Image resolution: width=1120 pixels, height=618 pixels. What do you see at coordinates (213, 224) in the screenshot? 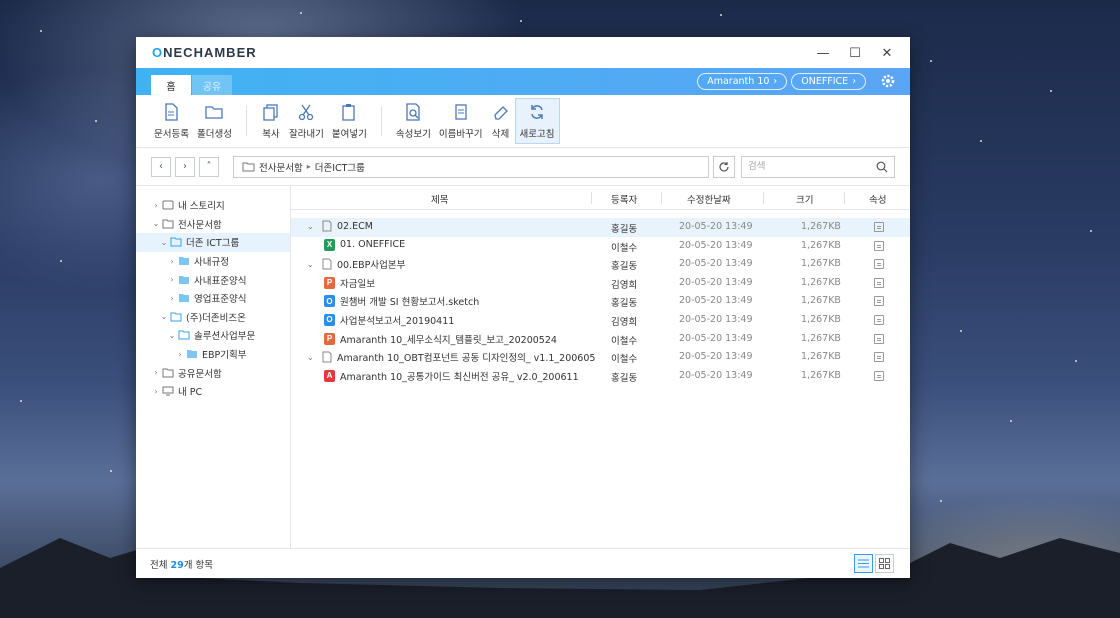
I see `tree-item-company-docs: ⌄ 전사문서함` at bounding box center [213, 224].